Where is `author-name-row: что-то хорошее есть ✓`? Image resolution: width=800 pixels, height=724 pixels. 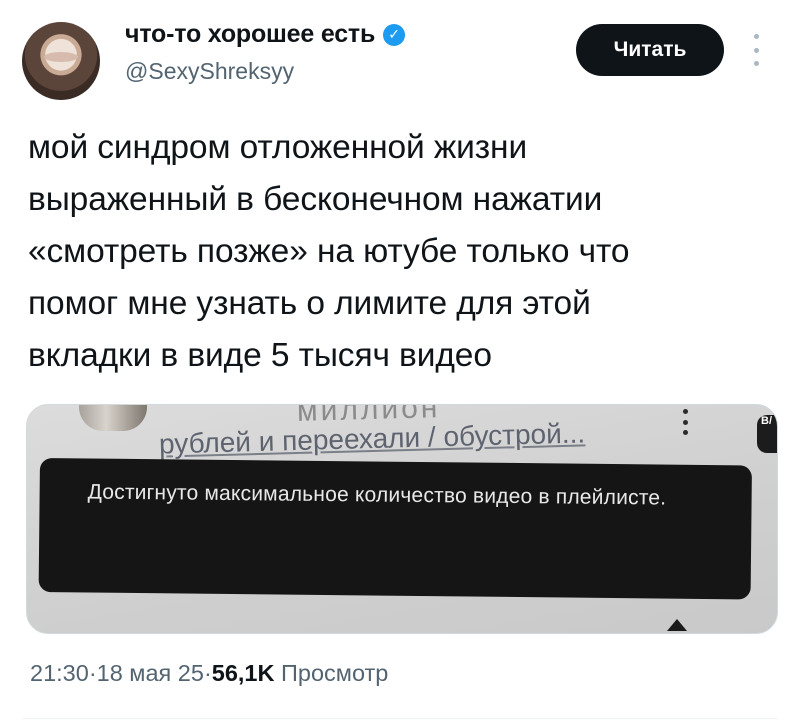
author-name-row: что-то хорошее есть ✓ is located at coordinates (265, 34).